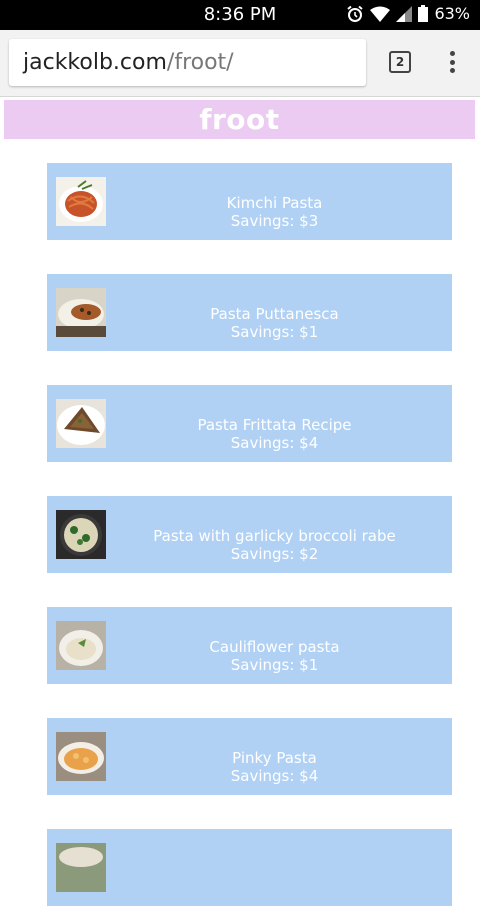 This screenshot has height=906, width=480. What do you see at coordinates (380, 14) in the screenshot?
I see `wifi-icon` at bounding box center [380, 14].